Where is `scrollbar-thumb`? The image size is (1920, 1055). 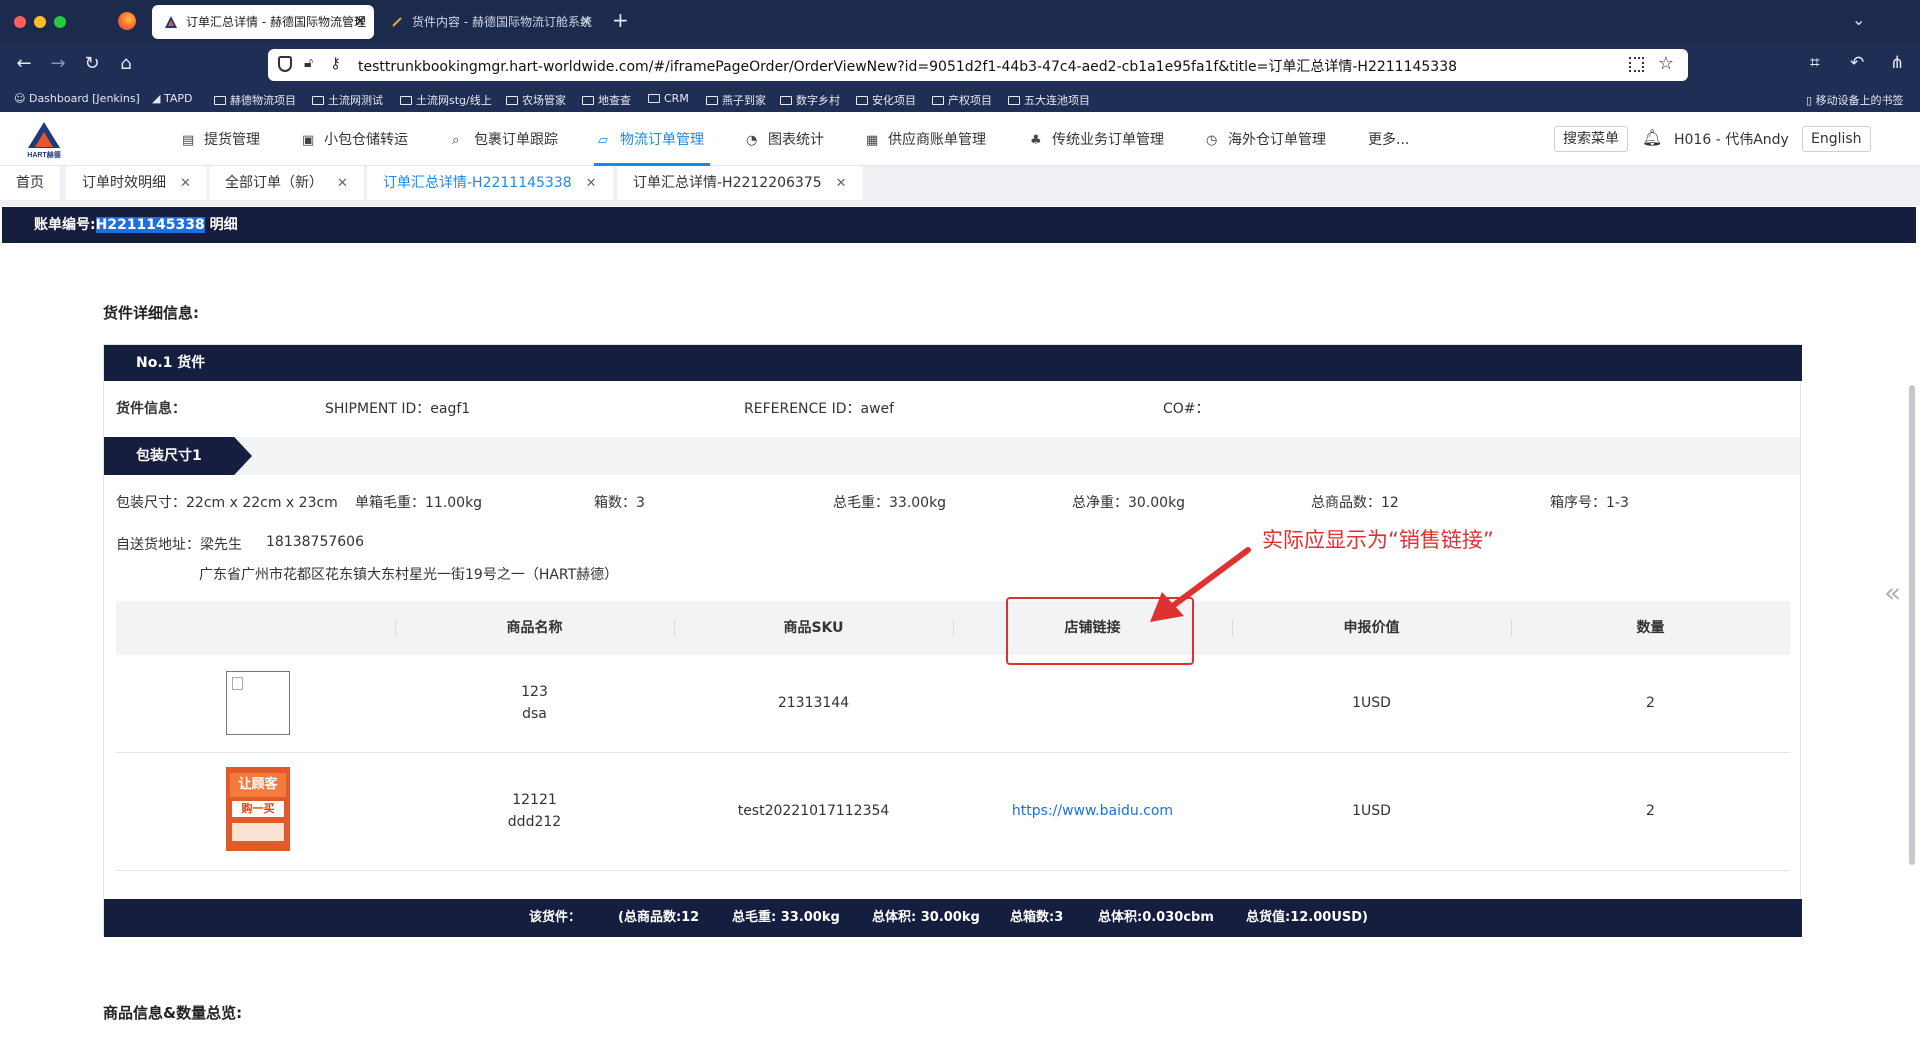 scrollbar-thumb is located at coordinates (1912, 625).